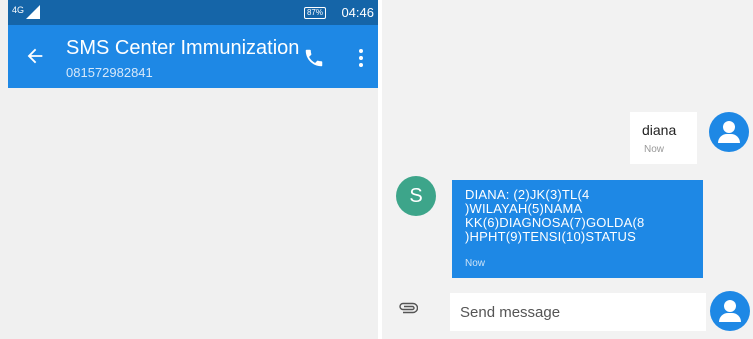 Image resolution: width=753 pixels, height=339 pixels. I want to click on app-bar: SMS Center Immunization 081572982841, so click(193, 56).